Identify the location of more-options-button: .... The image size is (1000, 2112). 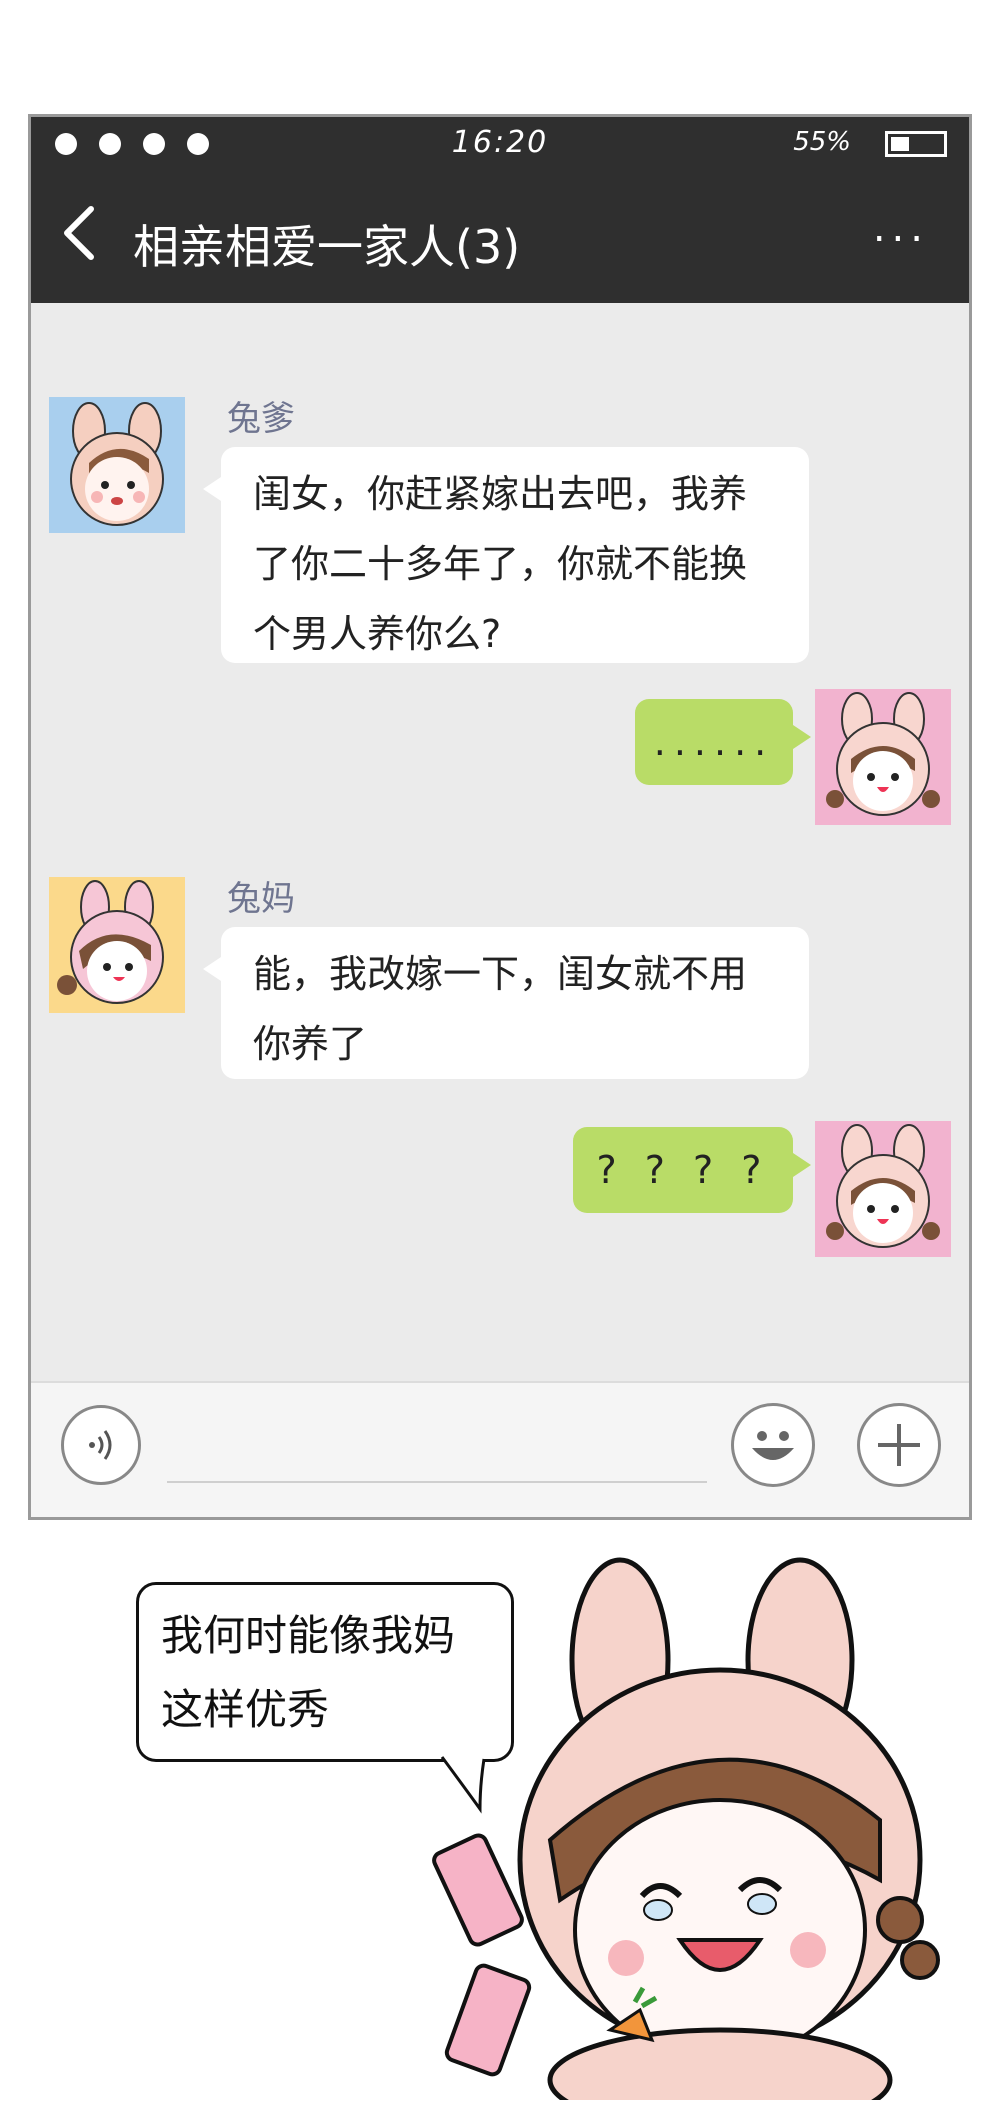
(901, 228).